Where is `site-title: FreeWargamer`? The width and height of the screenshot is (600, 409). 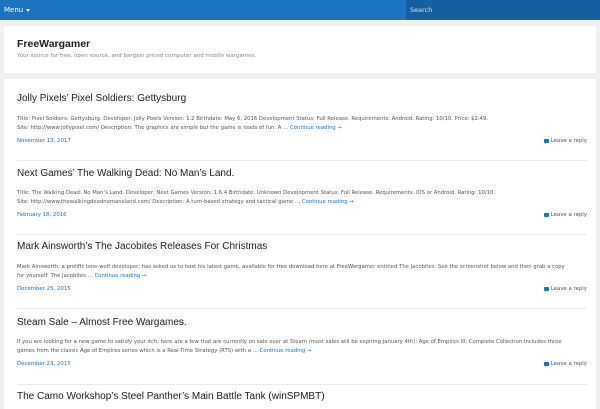 site-title: FreeWargamer is located at coordinates (53, 44).